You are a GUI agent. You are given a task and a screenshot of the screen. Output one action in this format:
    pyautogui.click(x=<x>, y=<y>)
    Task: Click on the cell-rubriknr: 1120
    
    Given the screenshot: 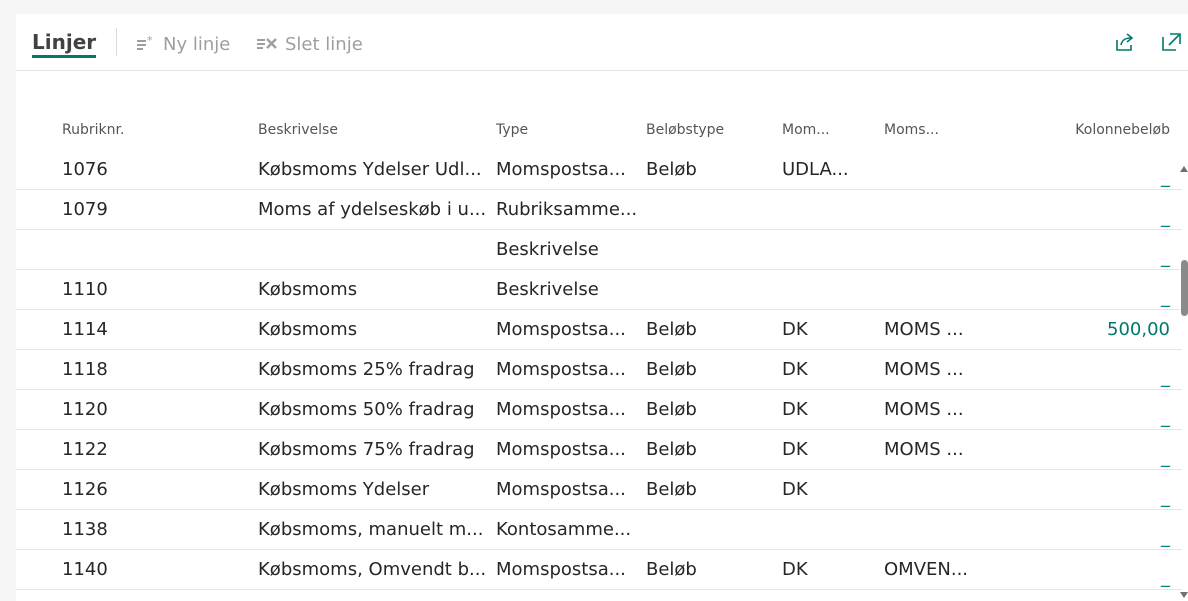 What is the action you would take?
    pyautogui.click(x=137, y=409)
    